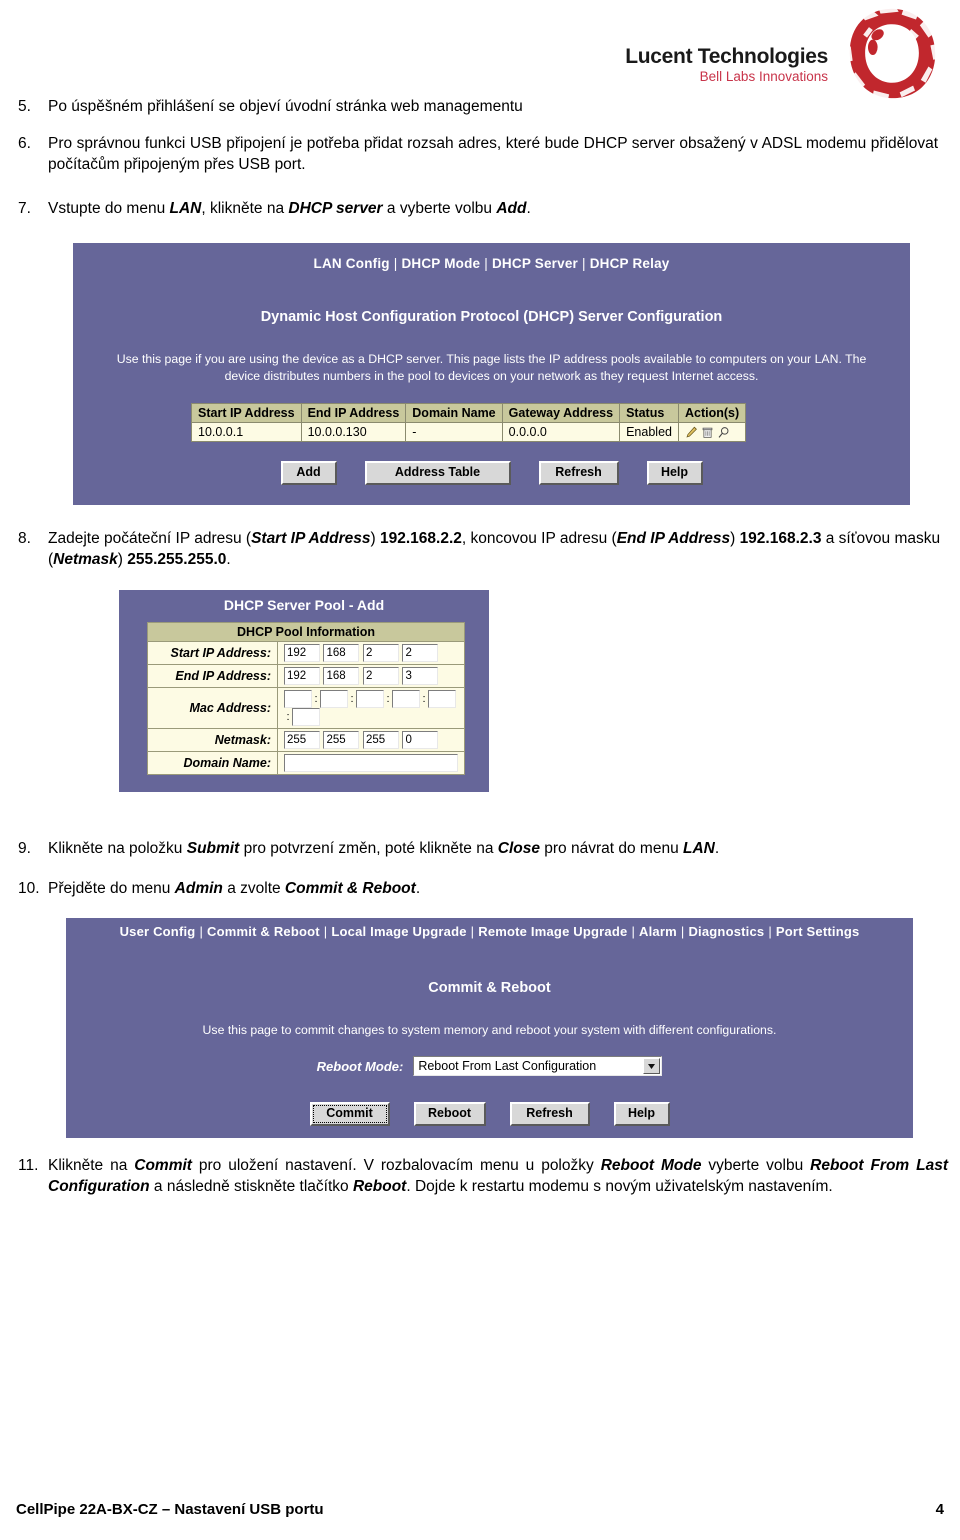  Describe the element at coordinates (398, 931) in the screenshot. I see `nav-item-local-image-upgrade: Local Image Upgrade` at that location.